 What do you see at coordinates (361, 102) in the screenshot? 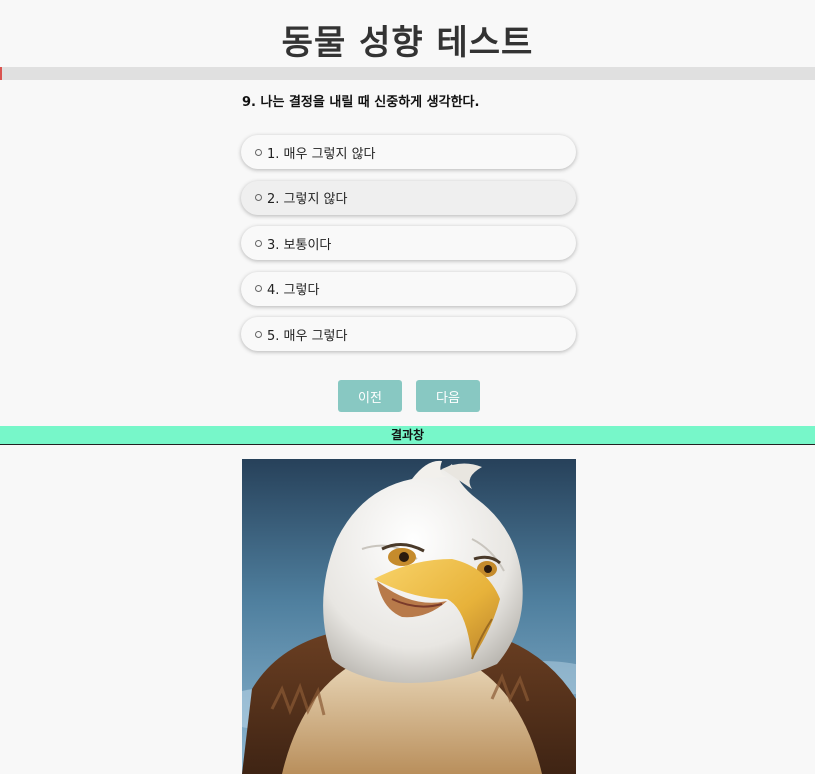
I see `question-text: 9. 나는 결정을 내릴 때 신중하게 생각한다.` at bounding box center [361, 102].